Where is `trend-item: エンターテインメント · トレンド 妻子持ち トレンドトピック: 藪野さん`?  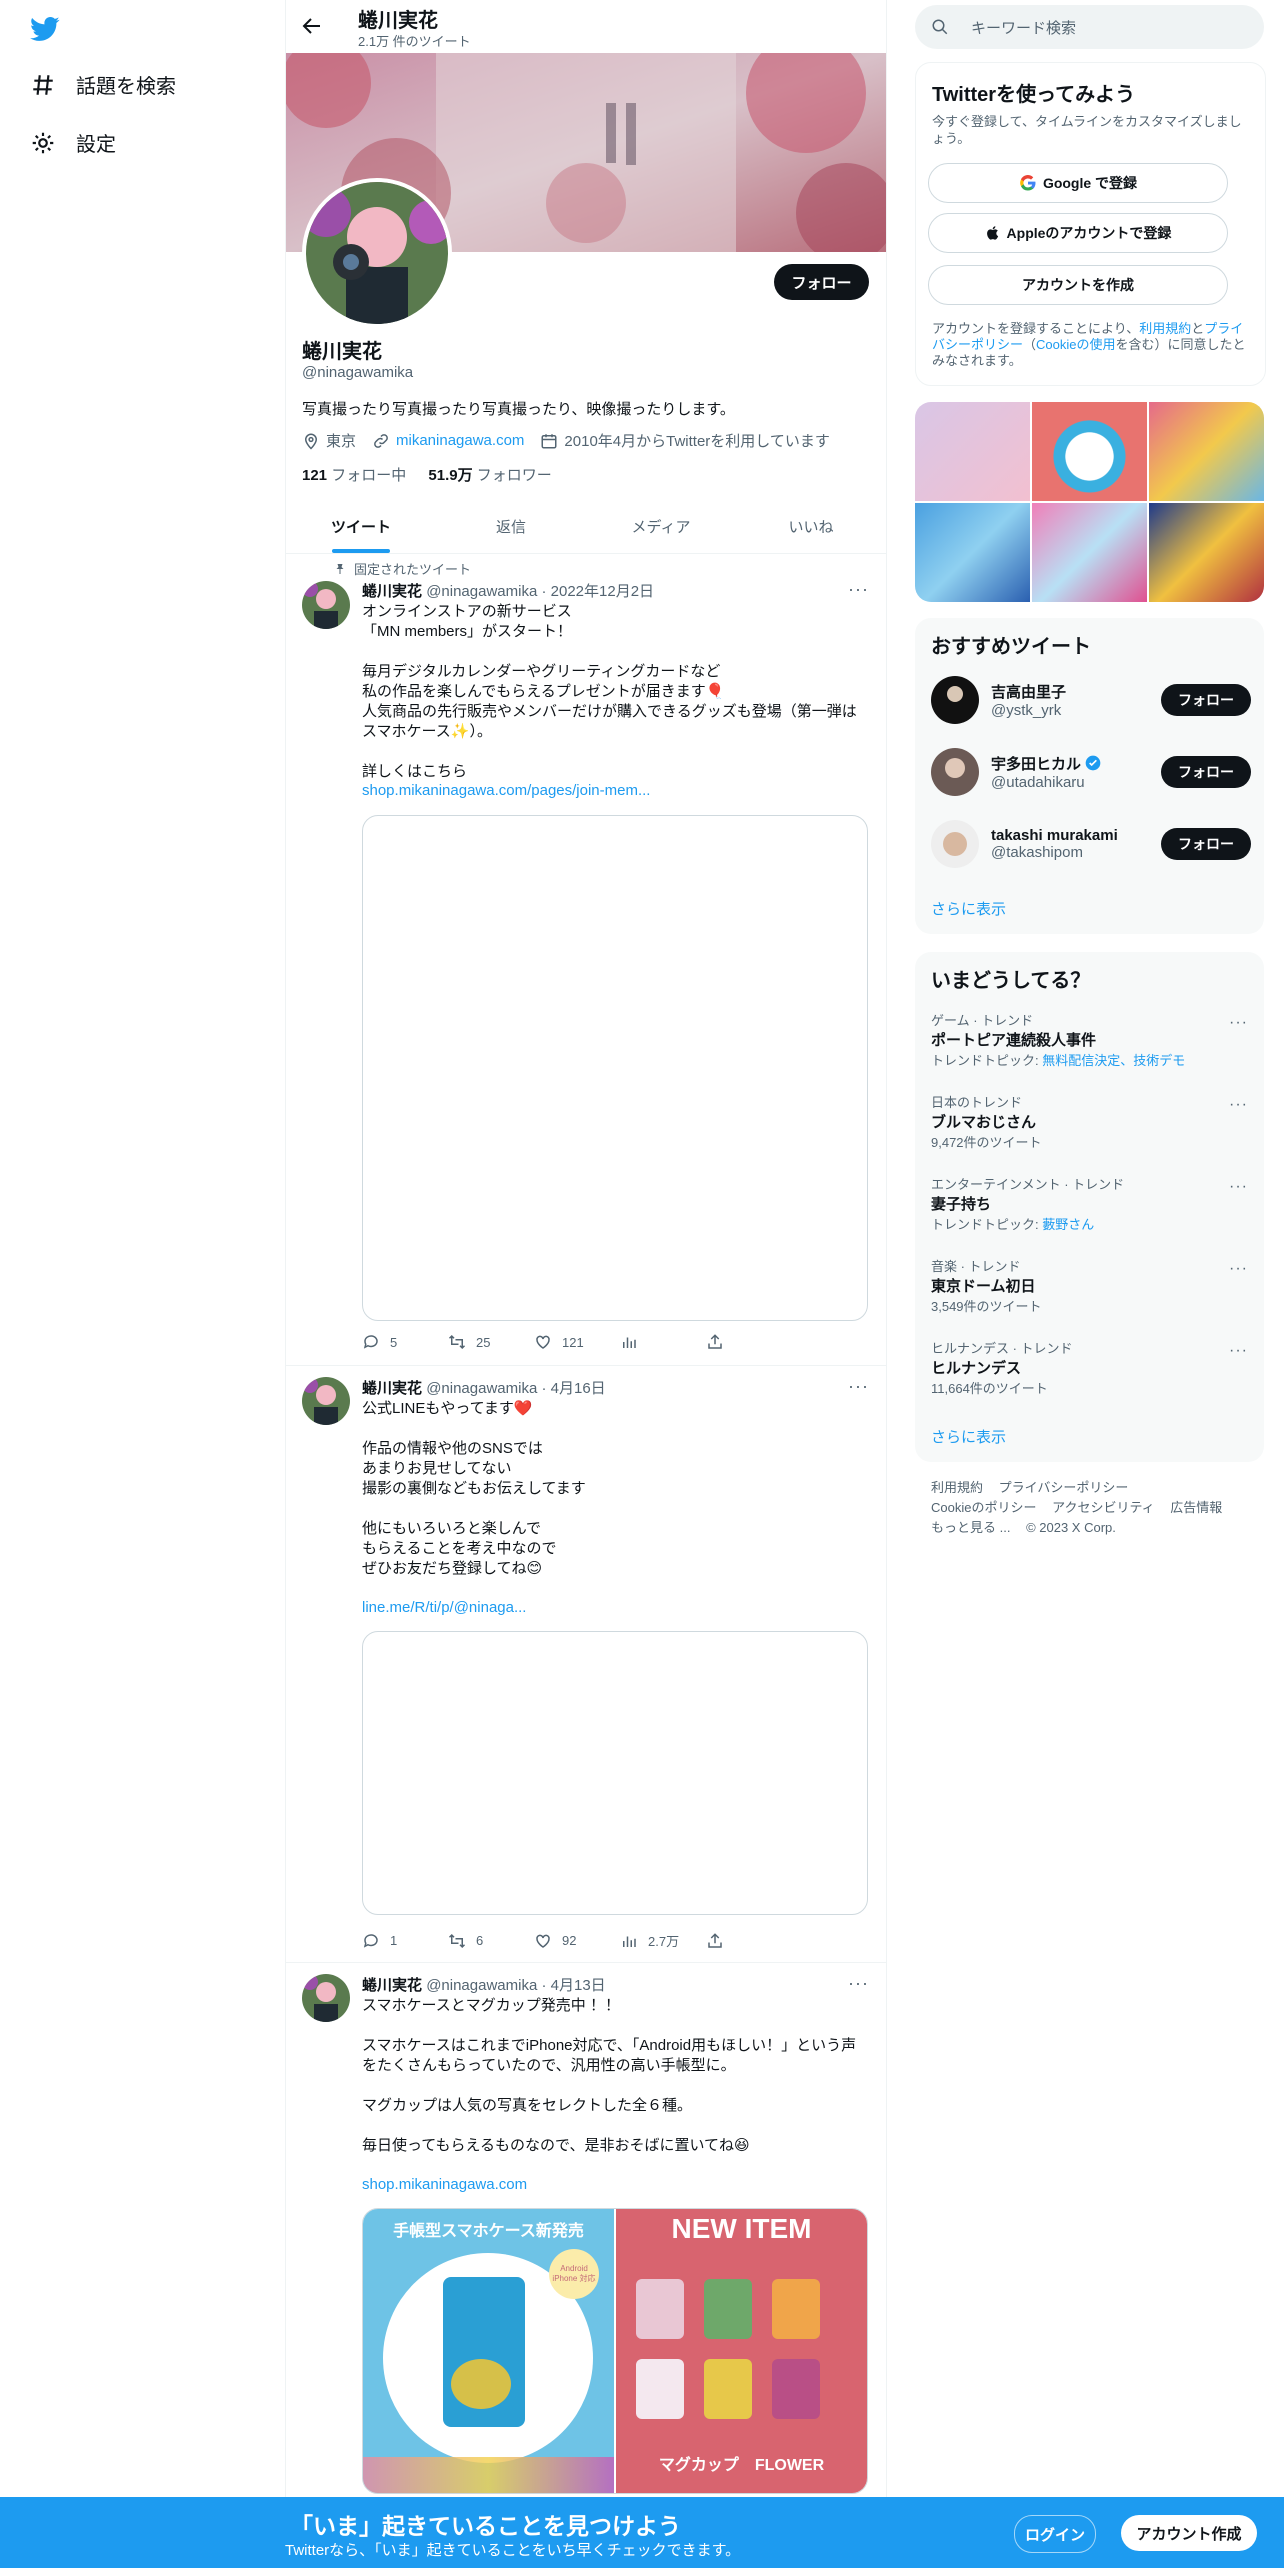
trend-item: エンターテインメント · トレンド 妻子持ち トレンドトピック: 藪野さん is located at coordinates (1091, 1203).